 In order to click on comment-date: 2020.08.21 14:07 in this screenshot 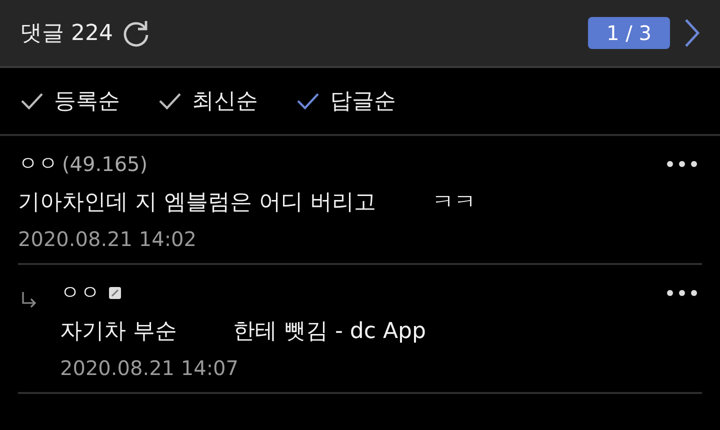, I will do `click(150, 368)`.